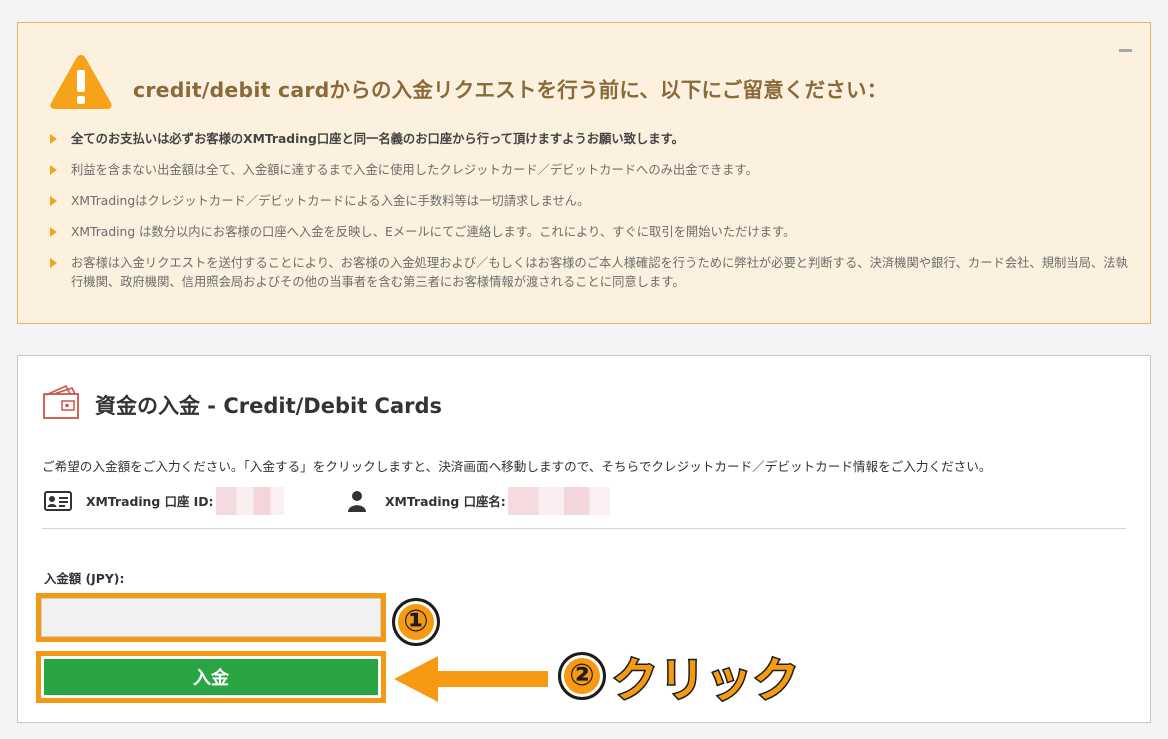 The width and height of the screenshot is (1168, 739). I want to click on amount-highlight-frame, so click(211, 617).